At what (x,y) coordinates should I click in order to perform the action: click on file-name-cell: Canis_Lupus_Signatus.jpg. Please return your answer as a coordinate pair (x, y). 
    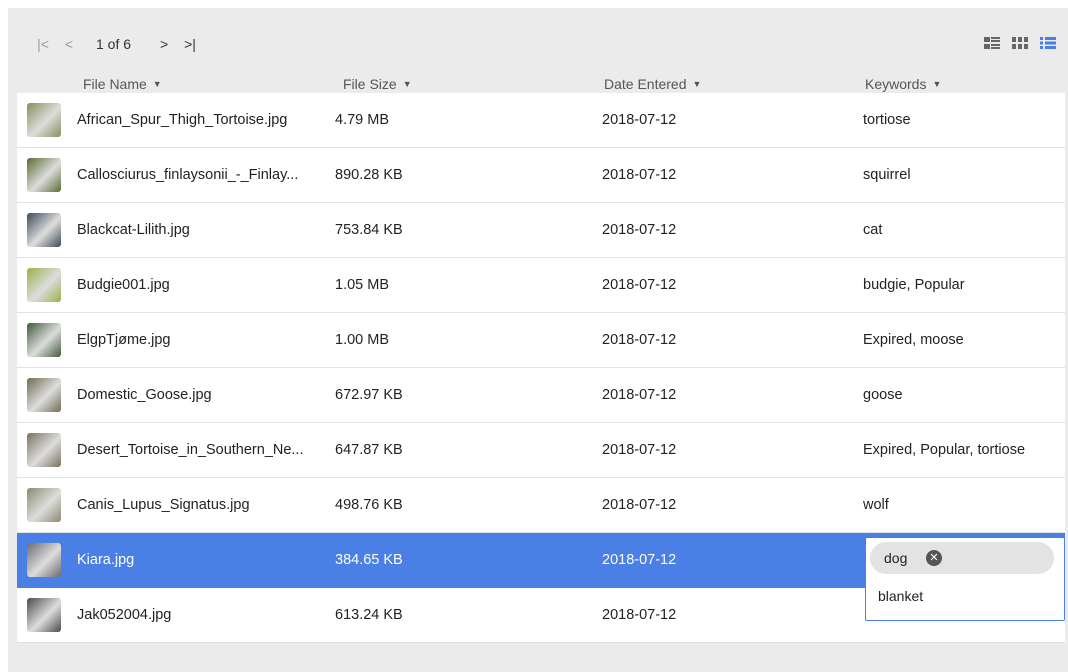
    Looking at the image, I should click on (163, 505).